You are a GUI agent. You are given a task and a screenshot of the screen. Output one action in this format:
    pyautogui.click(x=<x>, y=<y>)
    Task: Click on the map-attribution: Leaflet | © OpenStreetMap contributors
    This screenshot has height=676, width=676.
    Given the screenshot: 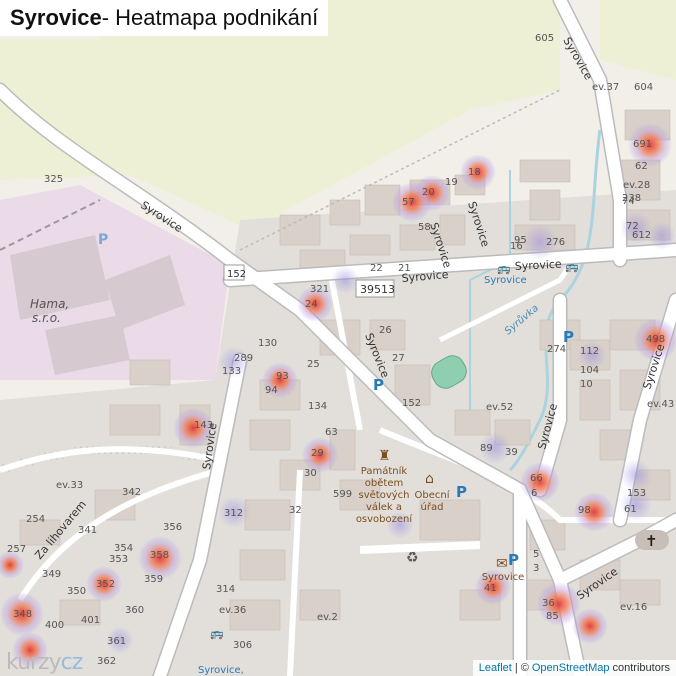 What is the action you would take?
    pyautogui.click(x=574, y=668)
    